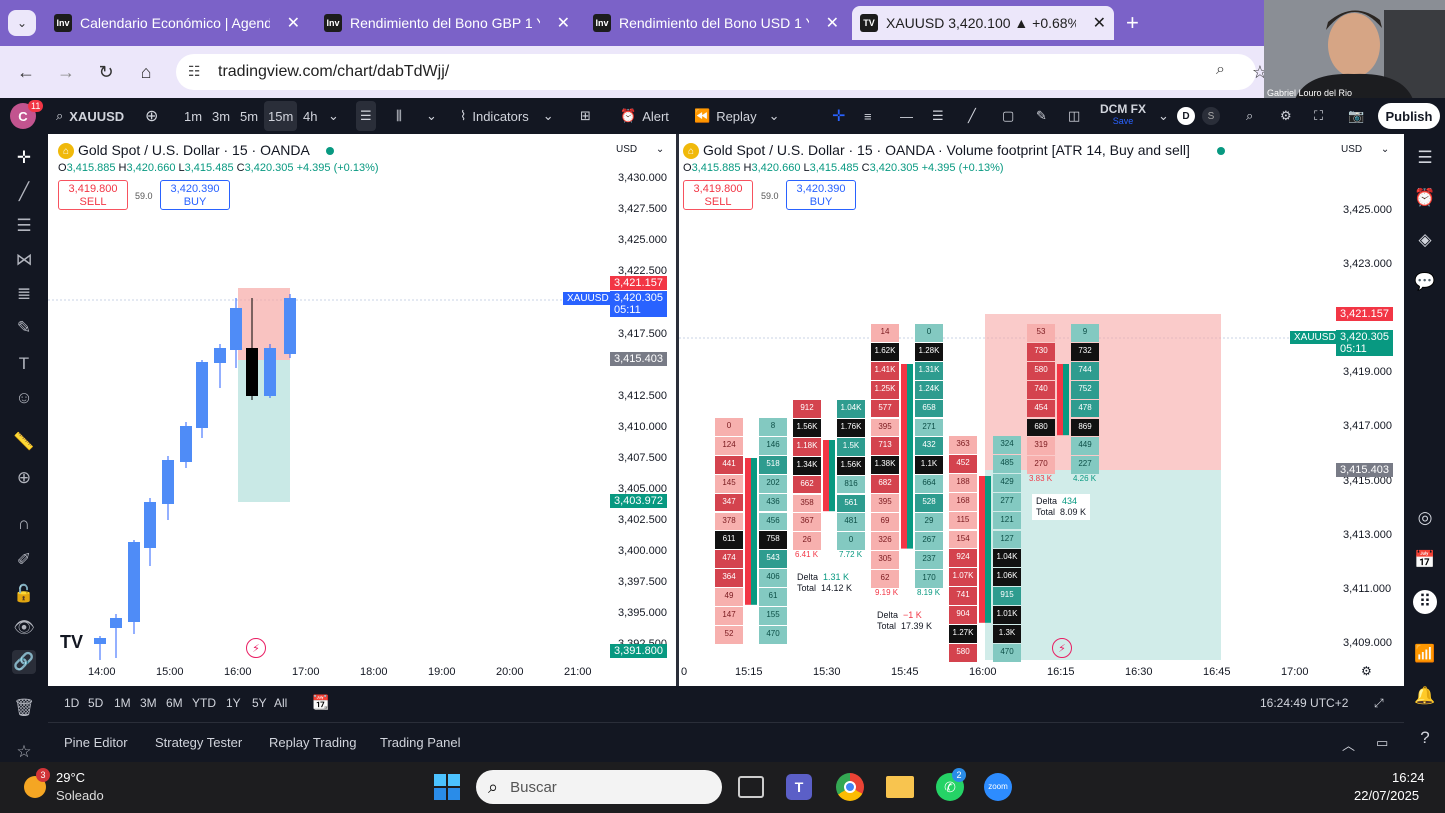 The height and width of the screenshot is (813, 1445). What do you see at coordinates (1425, 198) in the screenshot?
I see `alerts-clock-icon: ⏰` at bounding box center [1425, 198].